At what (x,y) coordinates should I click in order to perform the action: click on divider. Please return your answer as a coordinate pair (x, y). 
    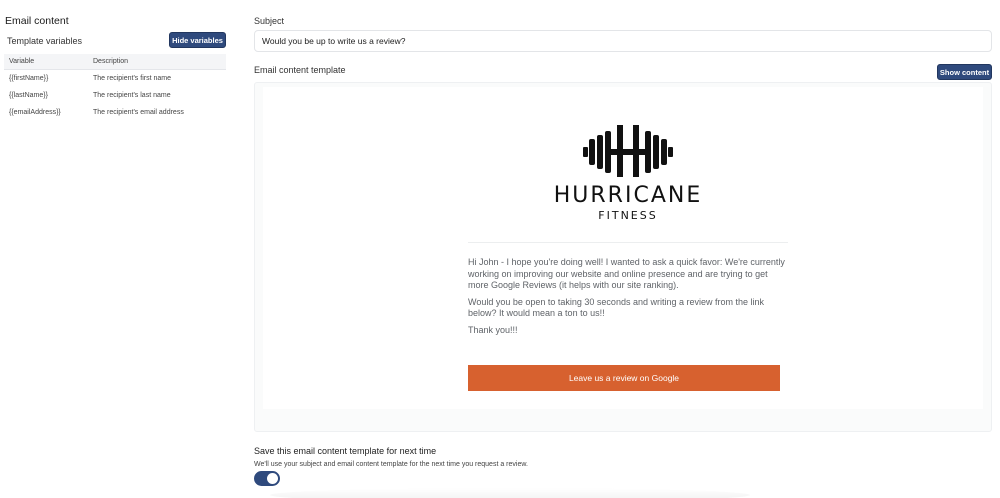
    Looking at the image, I should click on (628, 242).